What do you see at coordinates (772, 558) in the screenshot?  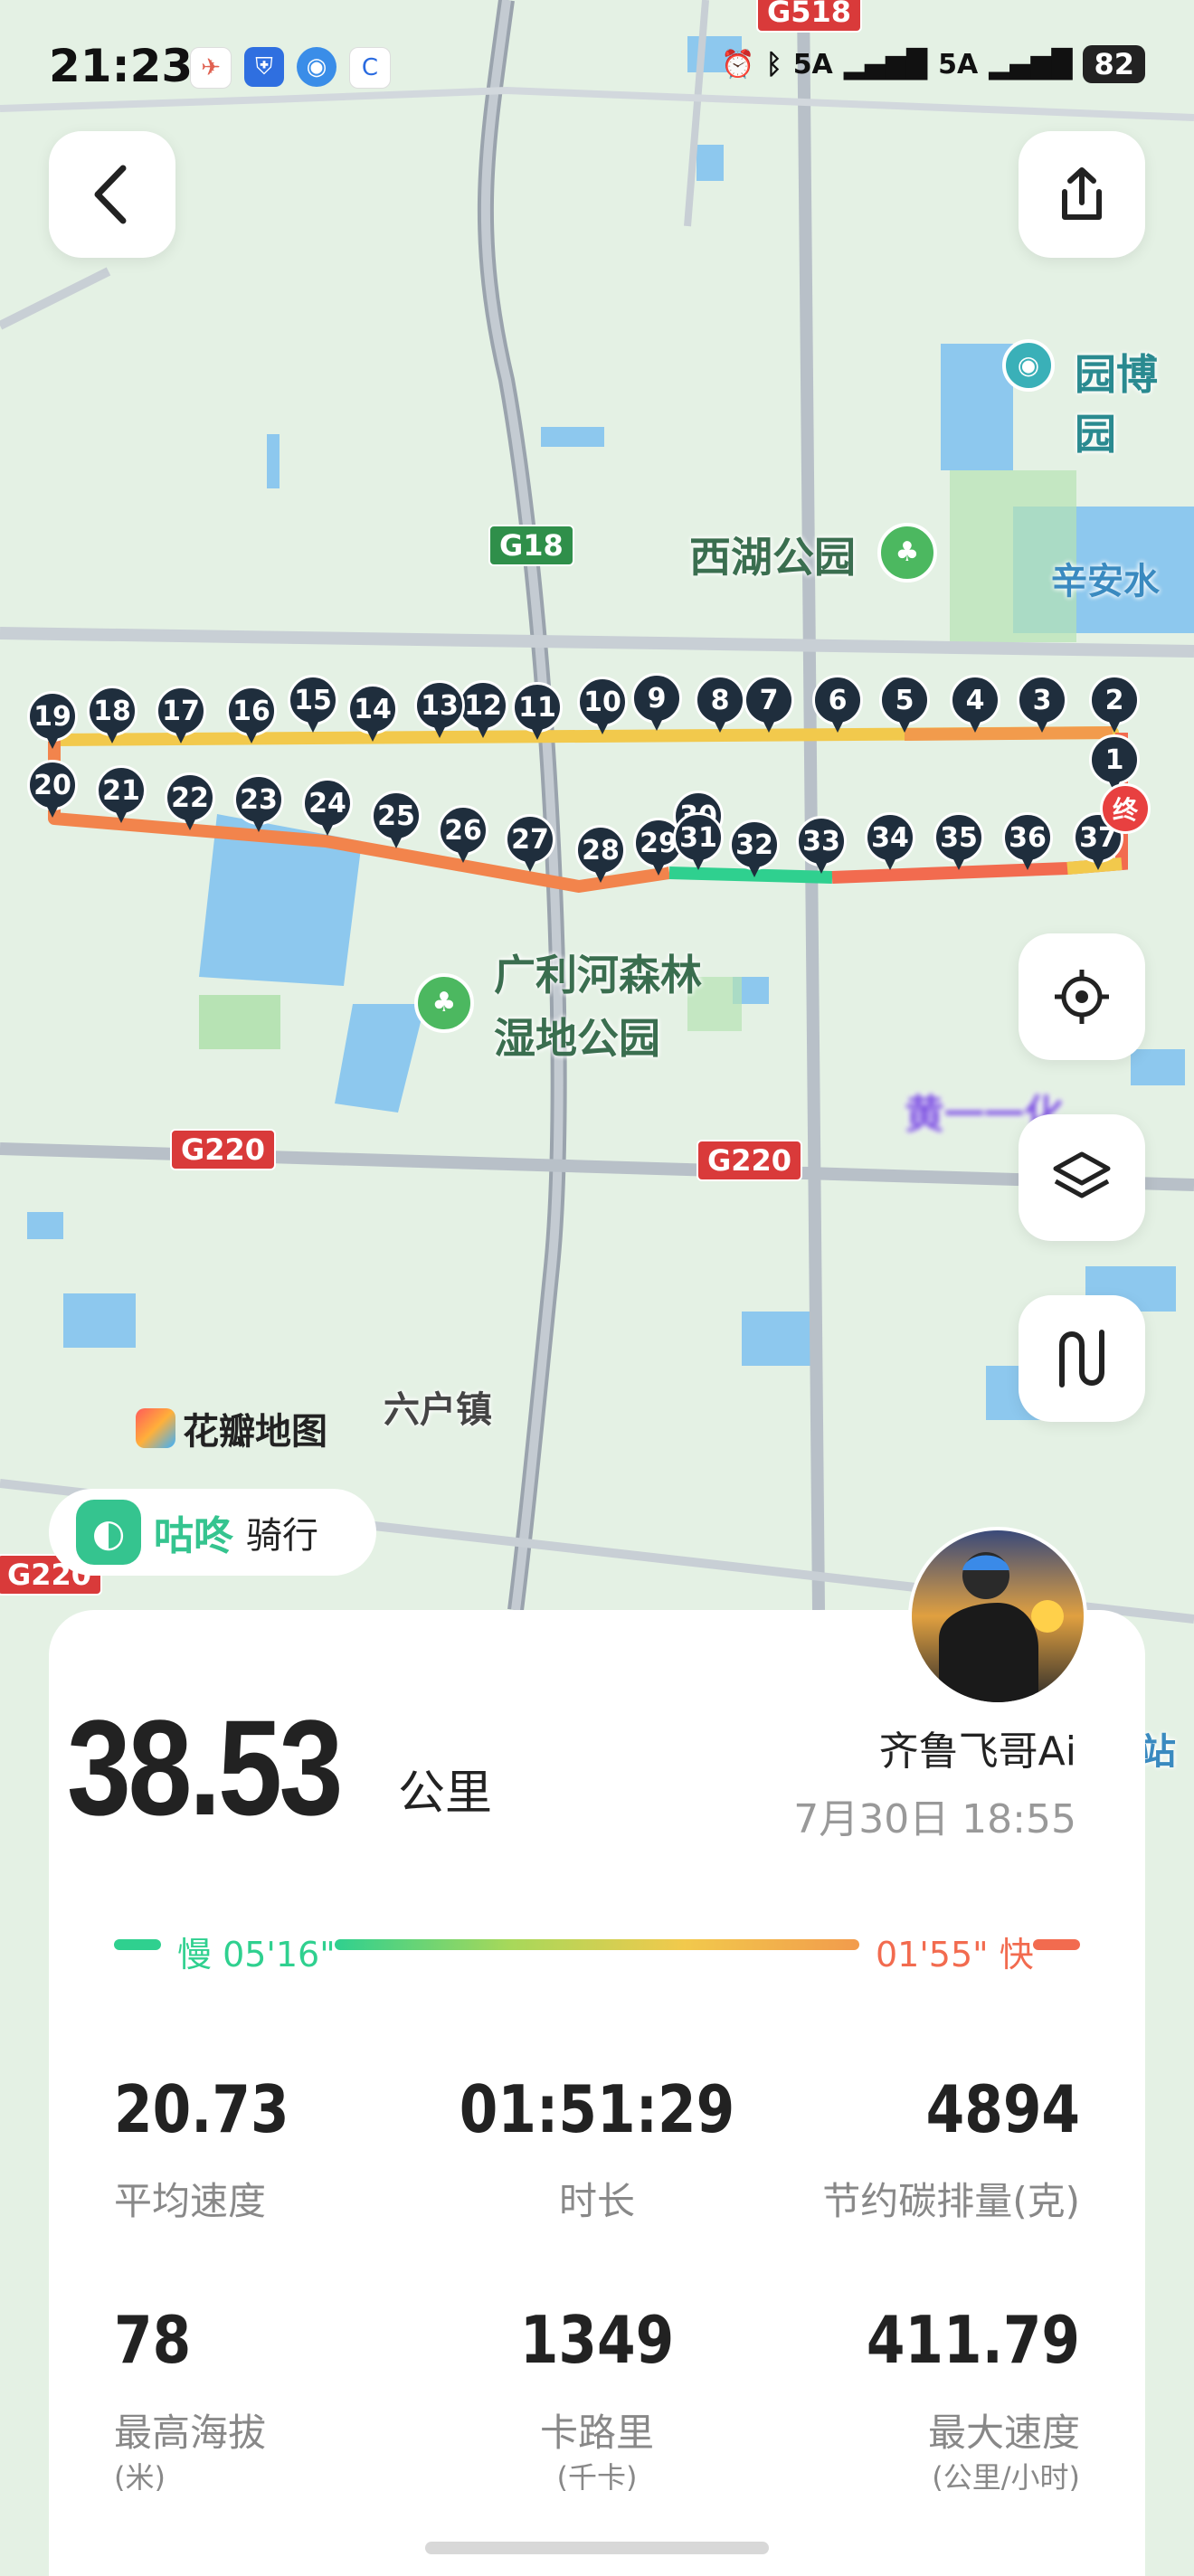 I see `park-label-xihu: 西湖公园` at bounding box center [772, 558].